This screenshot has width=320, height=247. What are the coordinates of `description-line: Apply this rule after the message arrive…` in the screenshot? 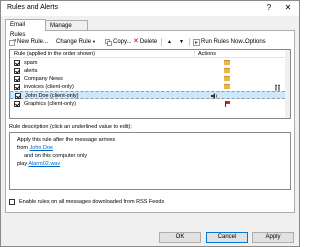 It's located at (66, 140).